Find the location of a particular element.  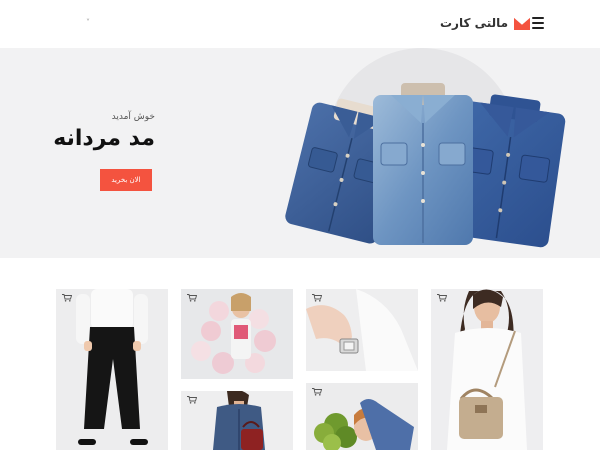

hero-welcome-text: خوش آمدید is located at coordinates (133, 117).